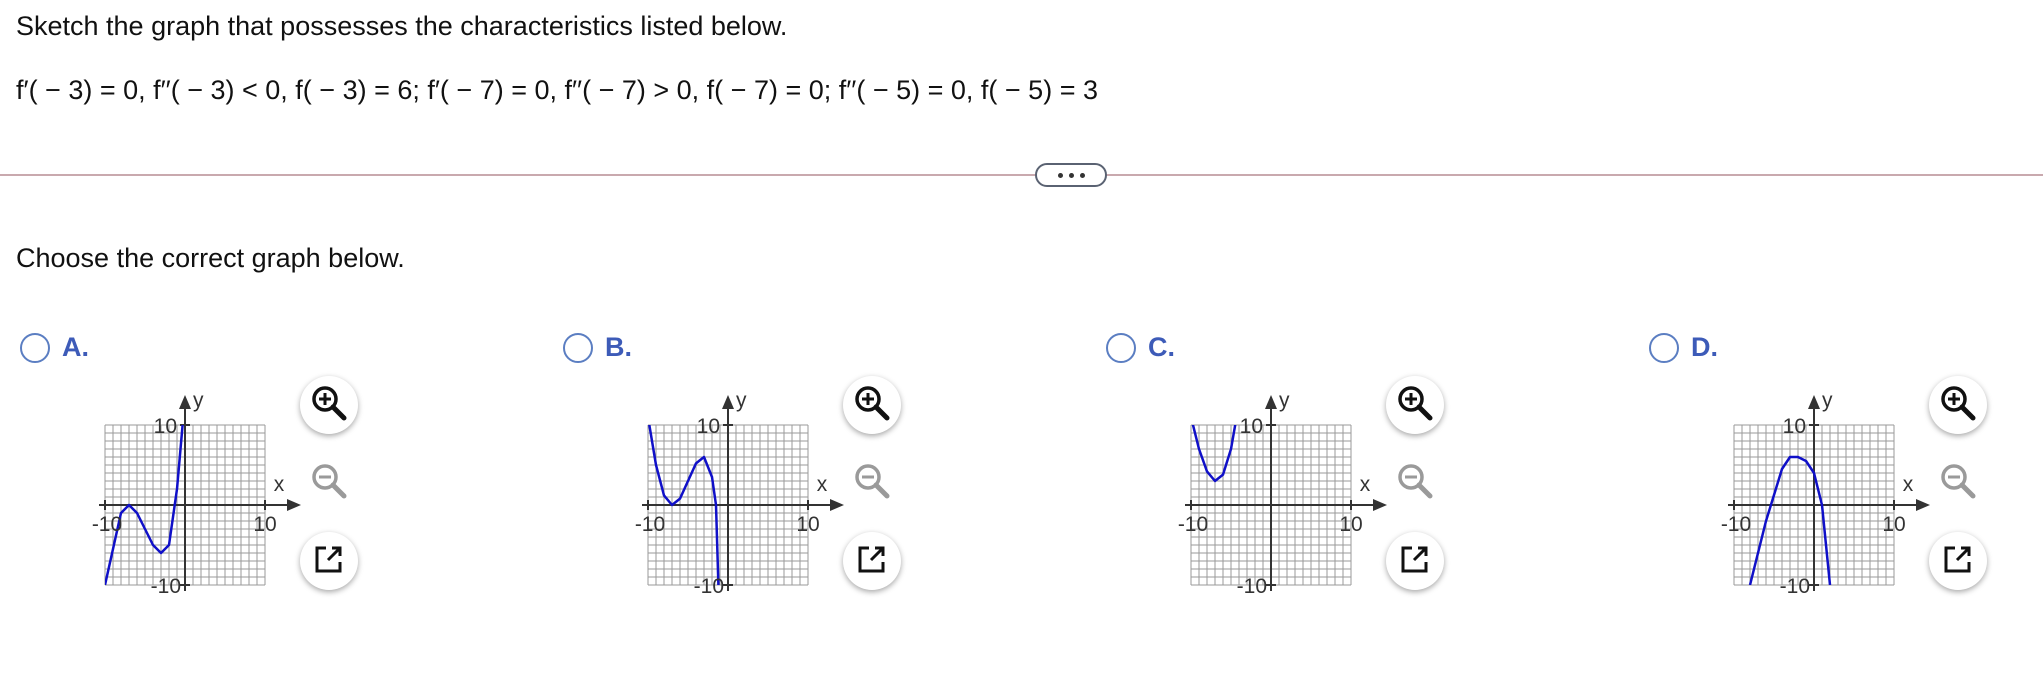 This screenshot has width=2043, height=688. What do you see at coordinates (210, 258) in the screenshot?
I see `choose-instruction: Choose the correct graph below.` at bounding box center [210, 258].